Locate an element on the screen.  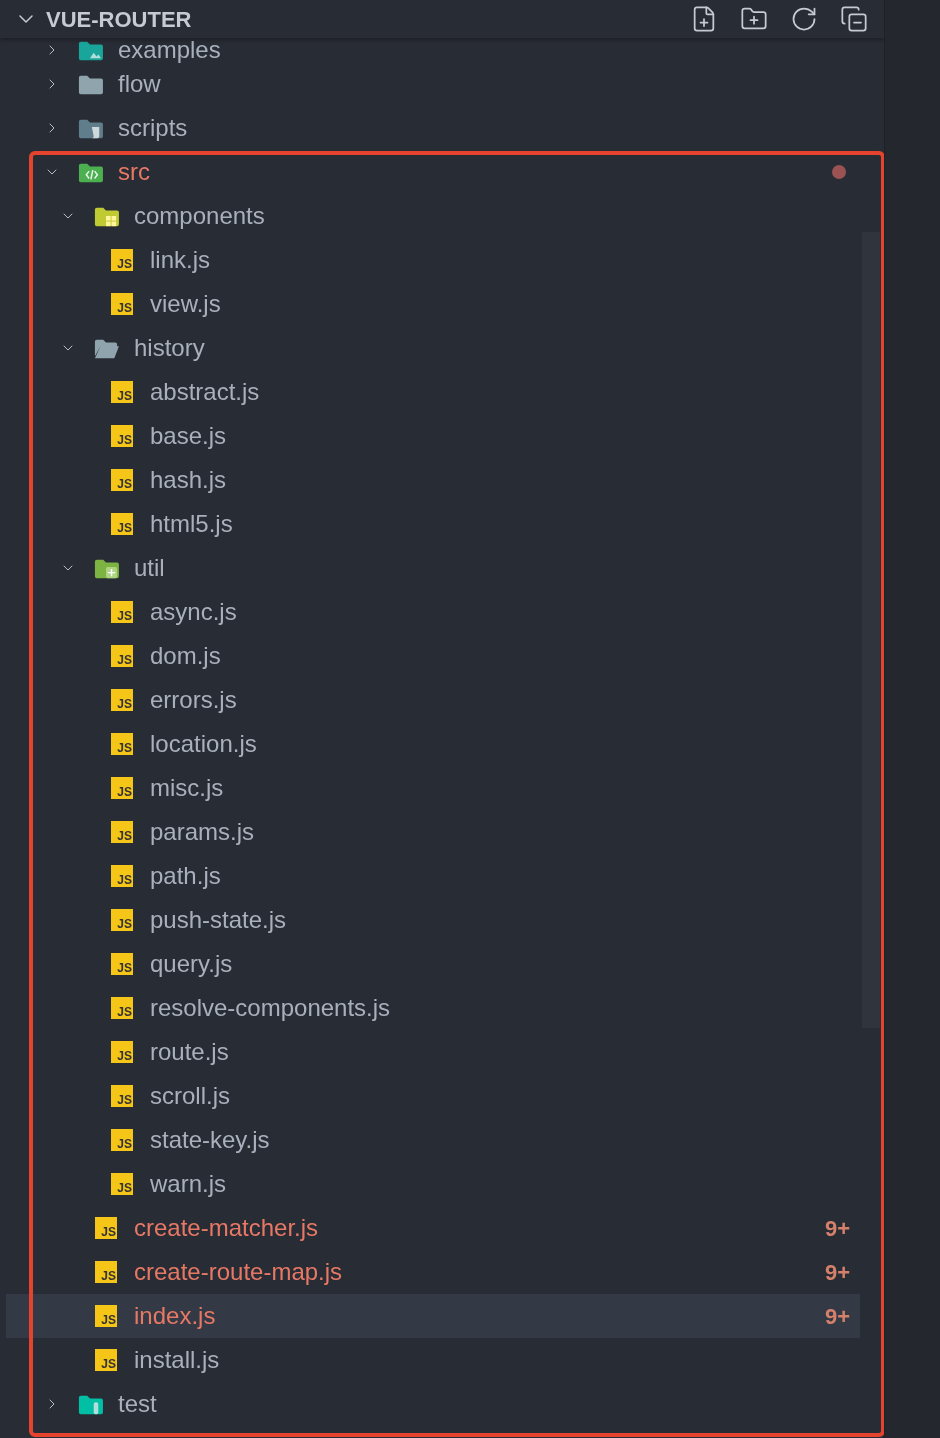
file-name: warn.js is located at coordinates (188, 1184).